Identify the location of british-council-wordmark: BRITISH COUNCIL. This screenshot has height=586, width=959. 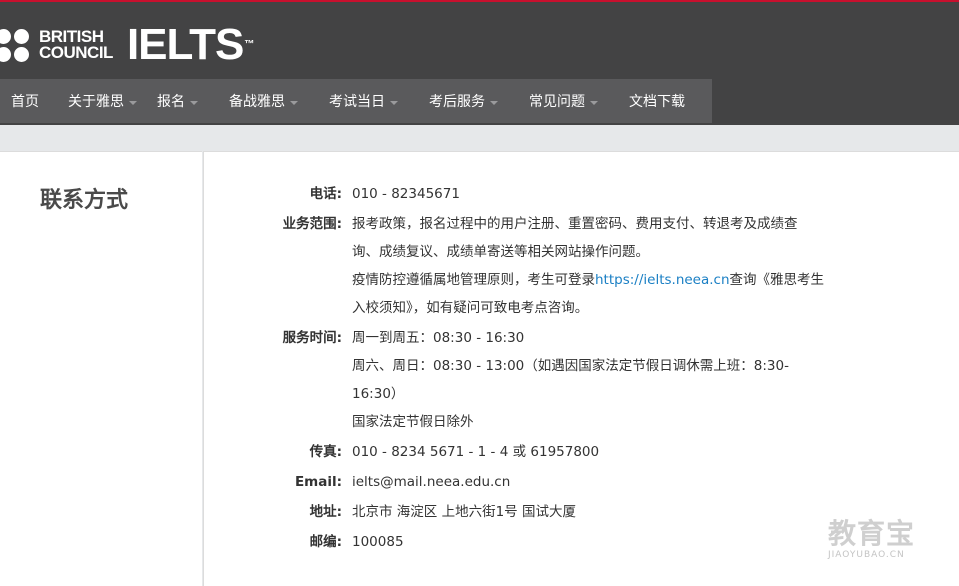
(76, 44).